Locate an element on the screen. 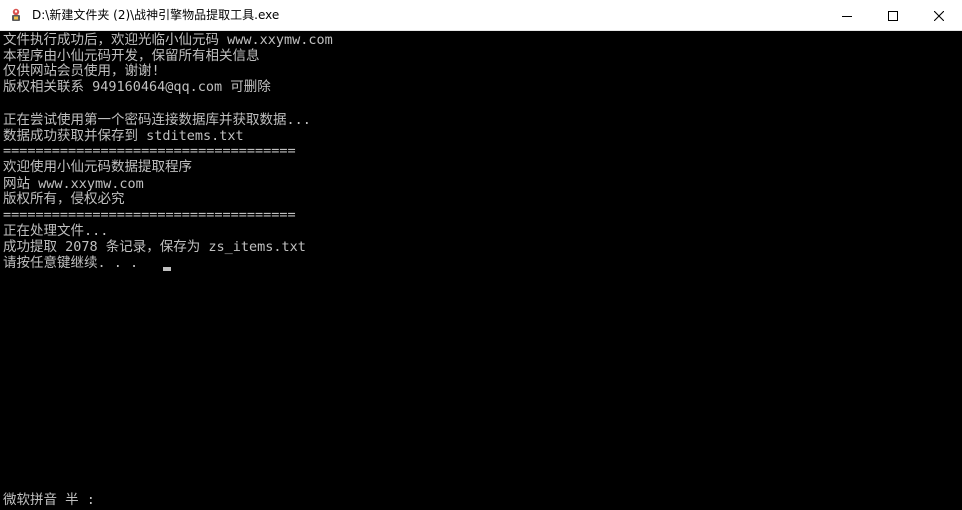 Image resolution: width=962 pixels, height=510 pixels. console-app-icon is located at coordinates (16, 15).